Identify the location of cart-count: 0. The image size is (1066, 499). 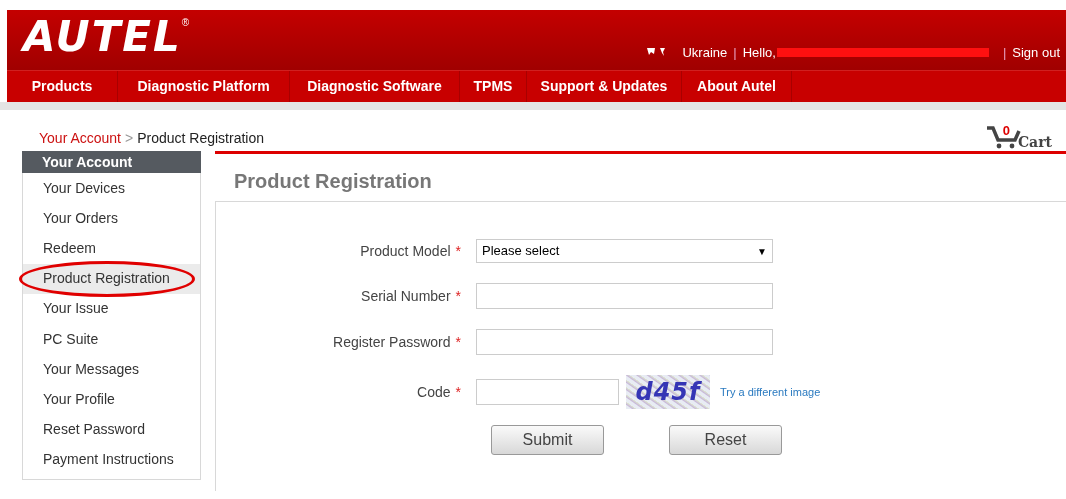
(1006, 130).